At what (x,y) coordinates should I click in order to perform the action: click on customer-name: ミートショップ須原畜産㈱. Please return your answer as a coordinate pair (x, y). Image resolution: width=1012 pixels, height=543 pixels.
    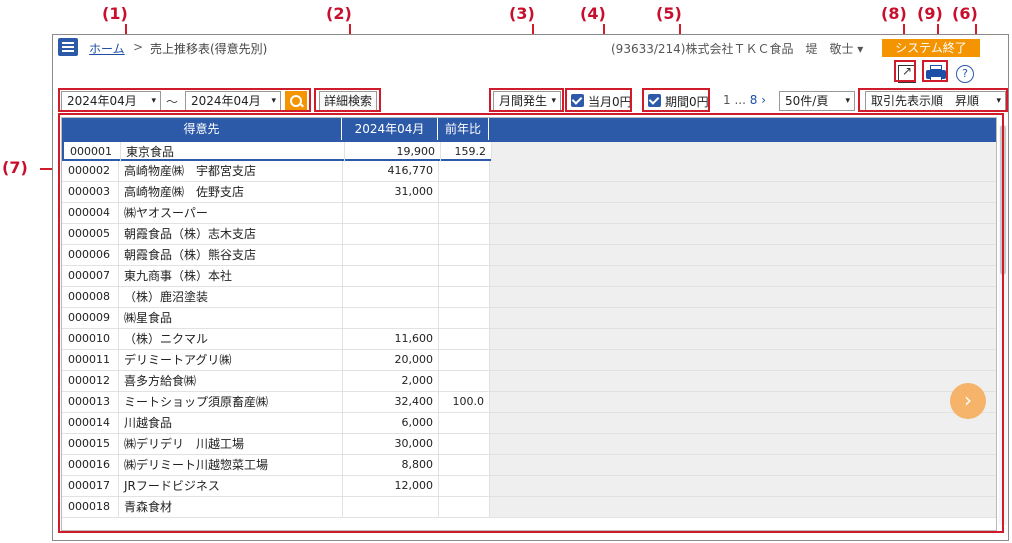
    Looking at the image, I should click on (230, 402).